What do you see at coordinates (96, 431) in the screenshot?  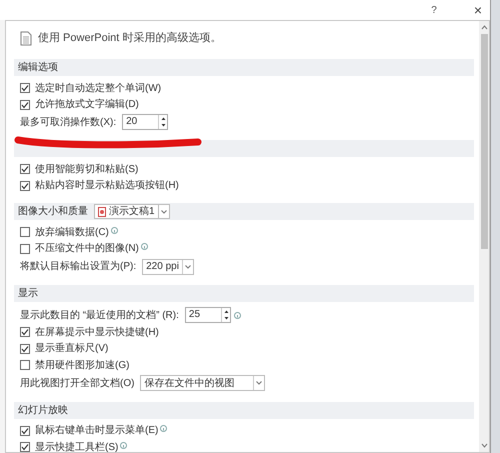 I see `checkbox-label: 鼠标右键单击时显示菜单(E)` at bounding box center [96, 431].